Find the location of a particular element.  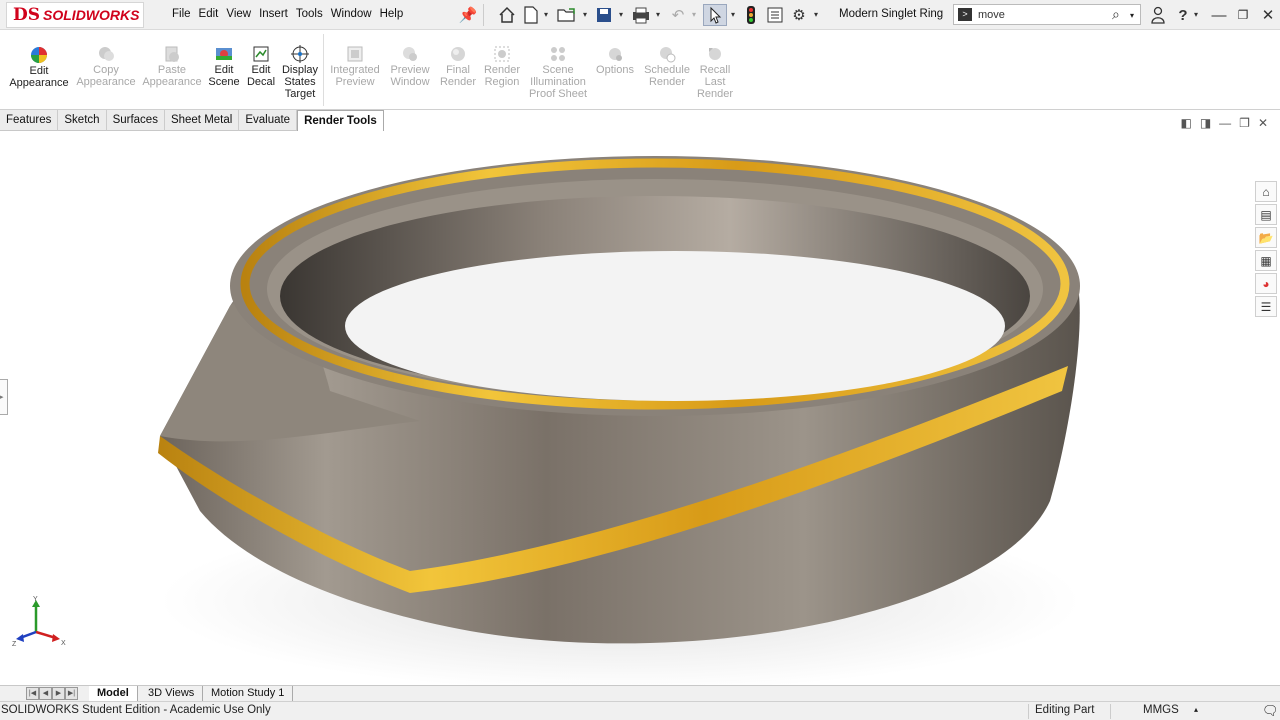

ribbon-label: Display States Target is located at coordinates (300, 82).